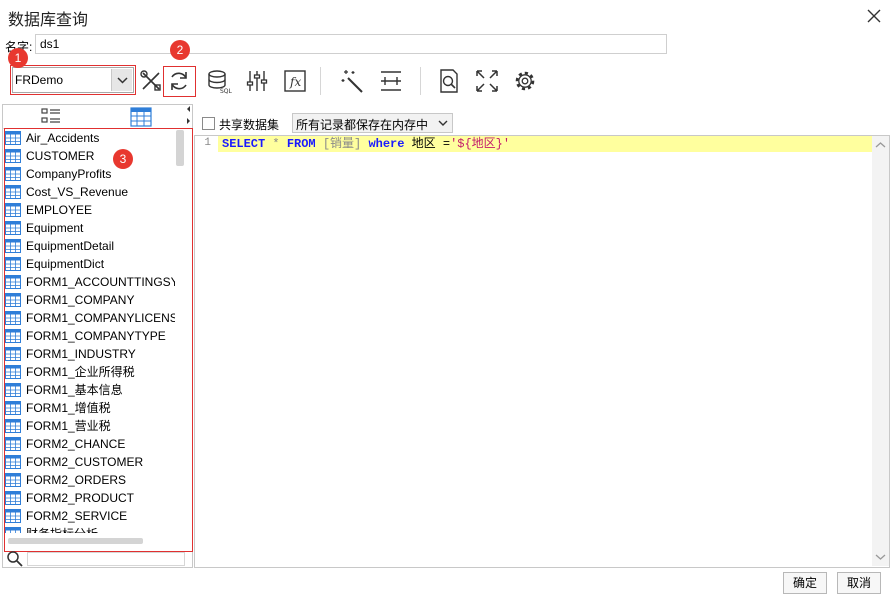  I want to click on settings-icon, so click(525, 81).